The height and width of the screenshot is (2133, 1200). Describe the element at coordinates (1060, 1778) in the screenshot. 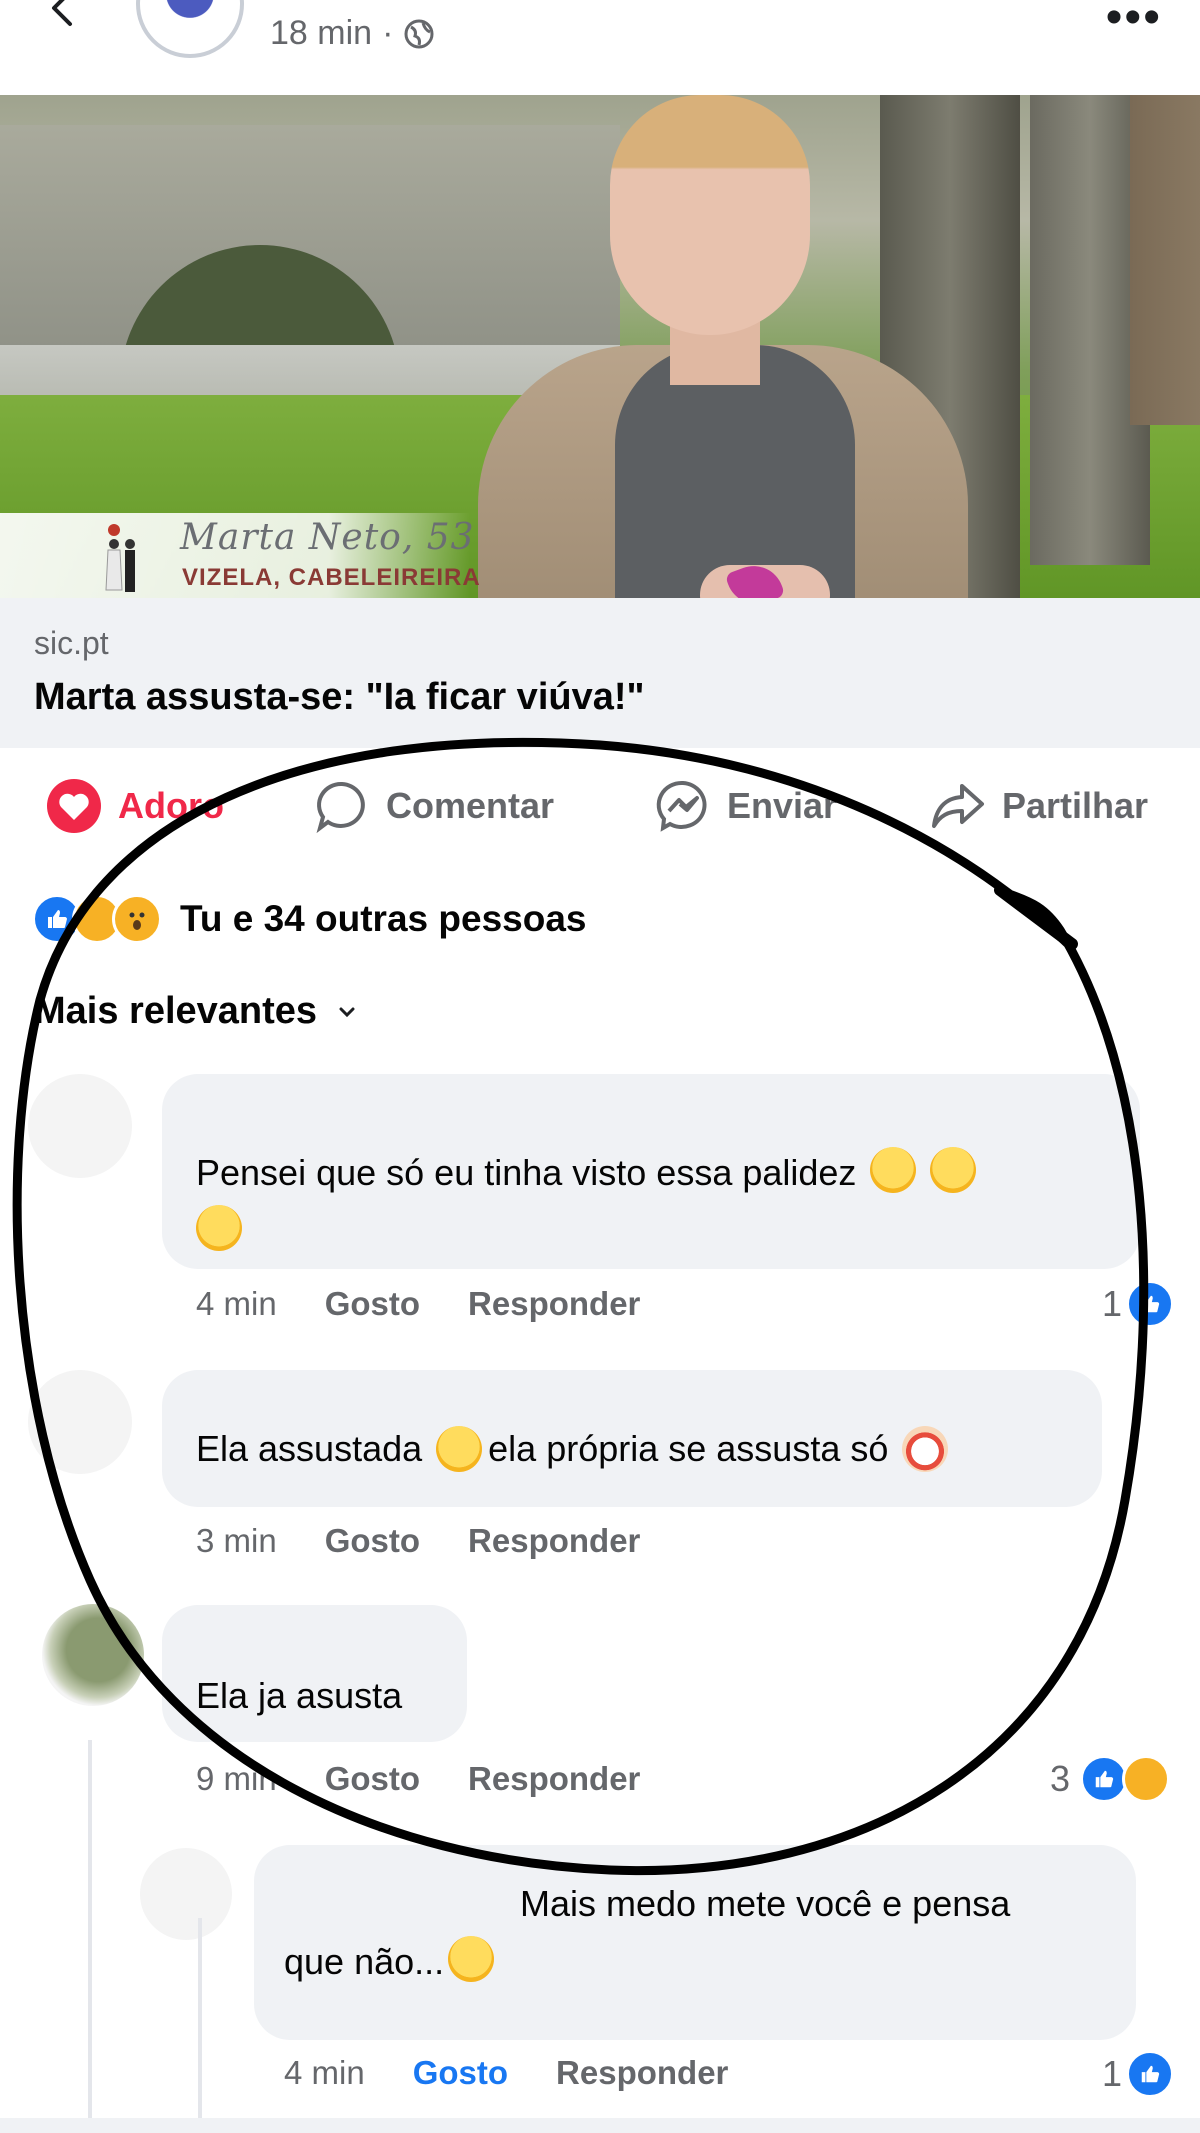

I see `reaction-count: 3` at that location.